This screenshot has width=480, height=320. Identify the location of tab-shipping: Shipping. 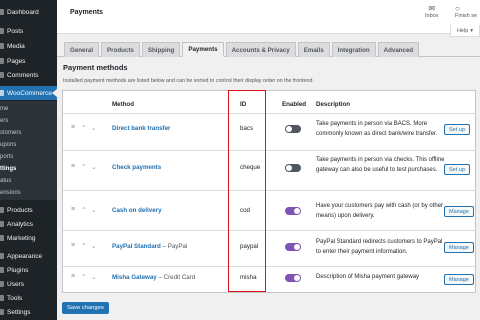
(161, 49).